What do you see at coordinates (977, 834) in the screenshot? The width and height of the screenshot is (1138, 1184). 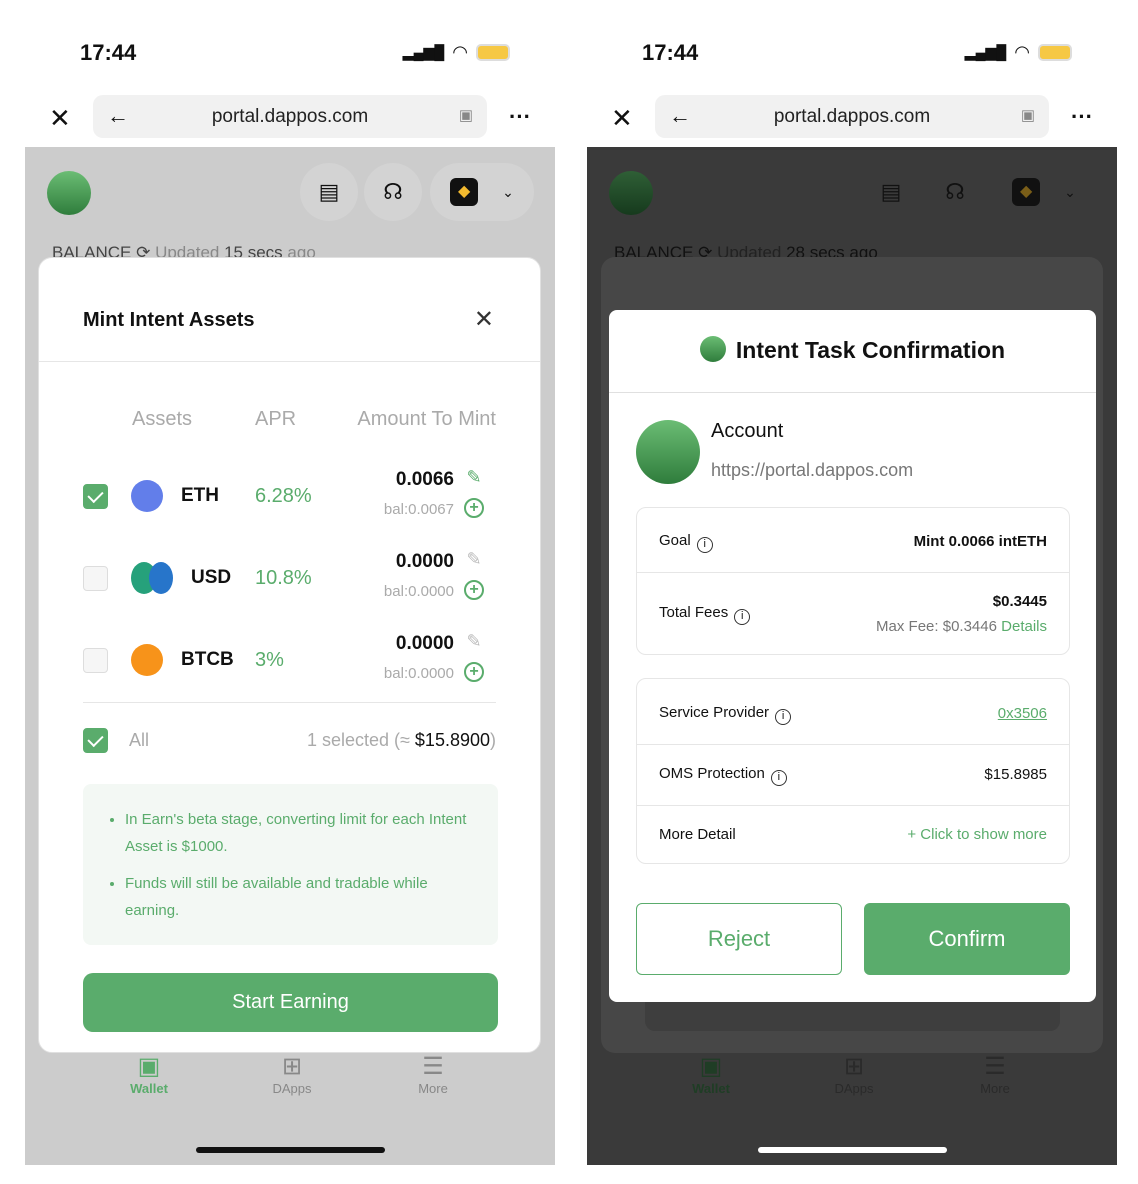 I see `show-more-link: + Click to show more` at bounding box center [977, 834].